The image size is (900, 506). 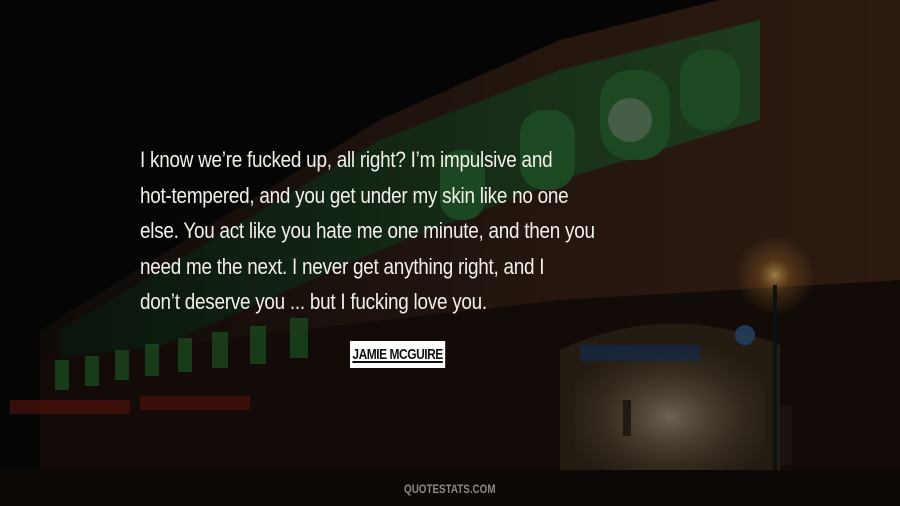 I want to click on site-watermark: QUOTESTATS.COM, so click(x=450, y=489).